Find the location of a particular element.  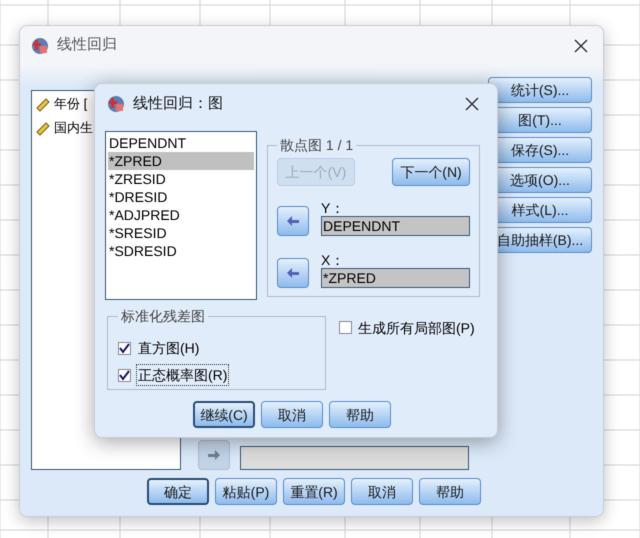

axis-label: X： is located at coordinates (333, 260).